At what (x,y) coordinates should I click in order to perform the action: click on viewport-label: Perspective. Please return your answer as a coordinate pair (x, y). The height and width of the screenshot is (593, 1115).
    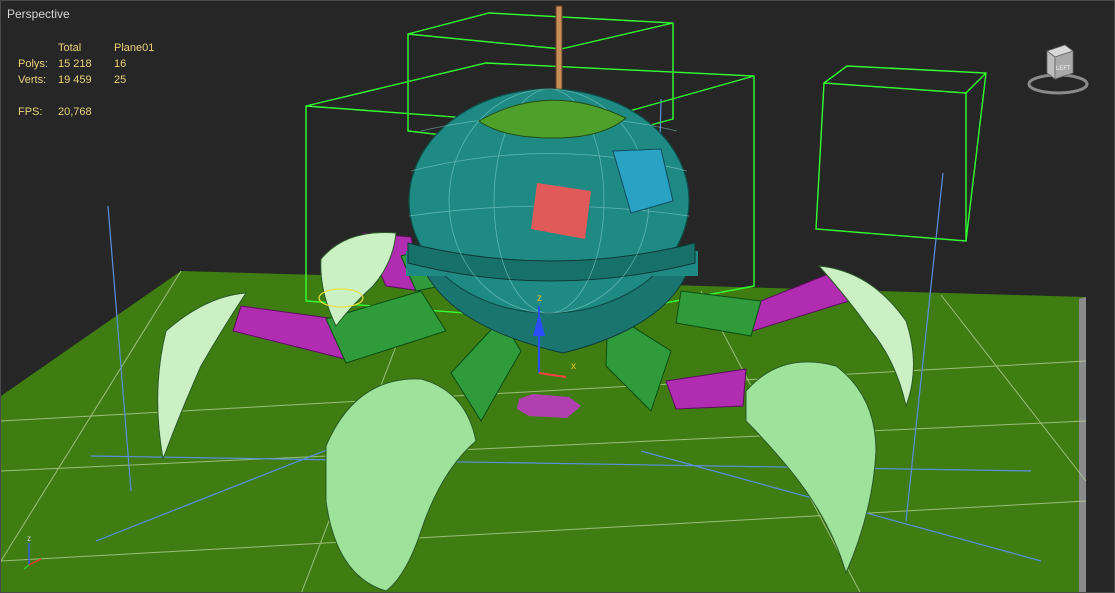
    Looking at the image, I should click on (38, 14).